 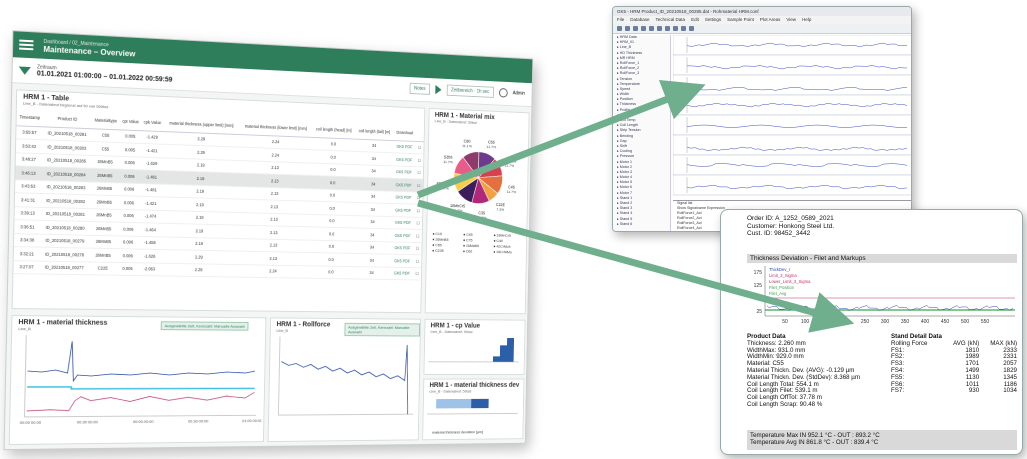 What do you see at coordinates (106, 121) in the screenshot?
I see `table-col-header: Materialtype` at bounding box center [106, 121].